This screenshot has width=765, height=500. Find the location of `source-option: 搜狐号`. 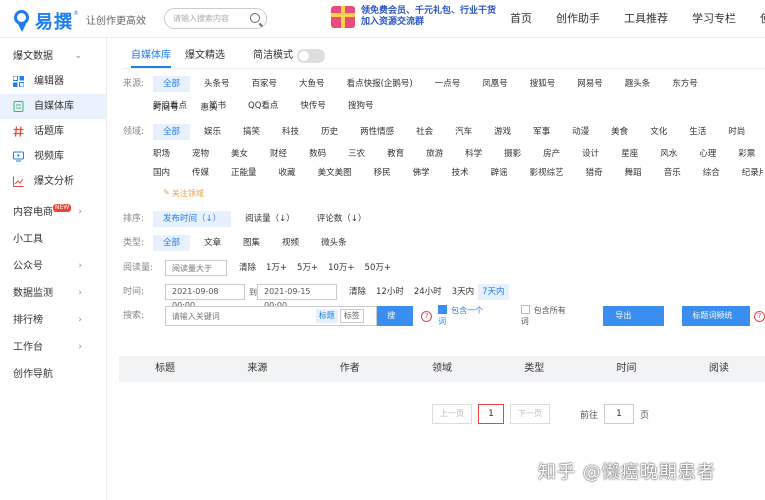

source-option: 搜狐号 is located at coordinates (543, 84).